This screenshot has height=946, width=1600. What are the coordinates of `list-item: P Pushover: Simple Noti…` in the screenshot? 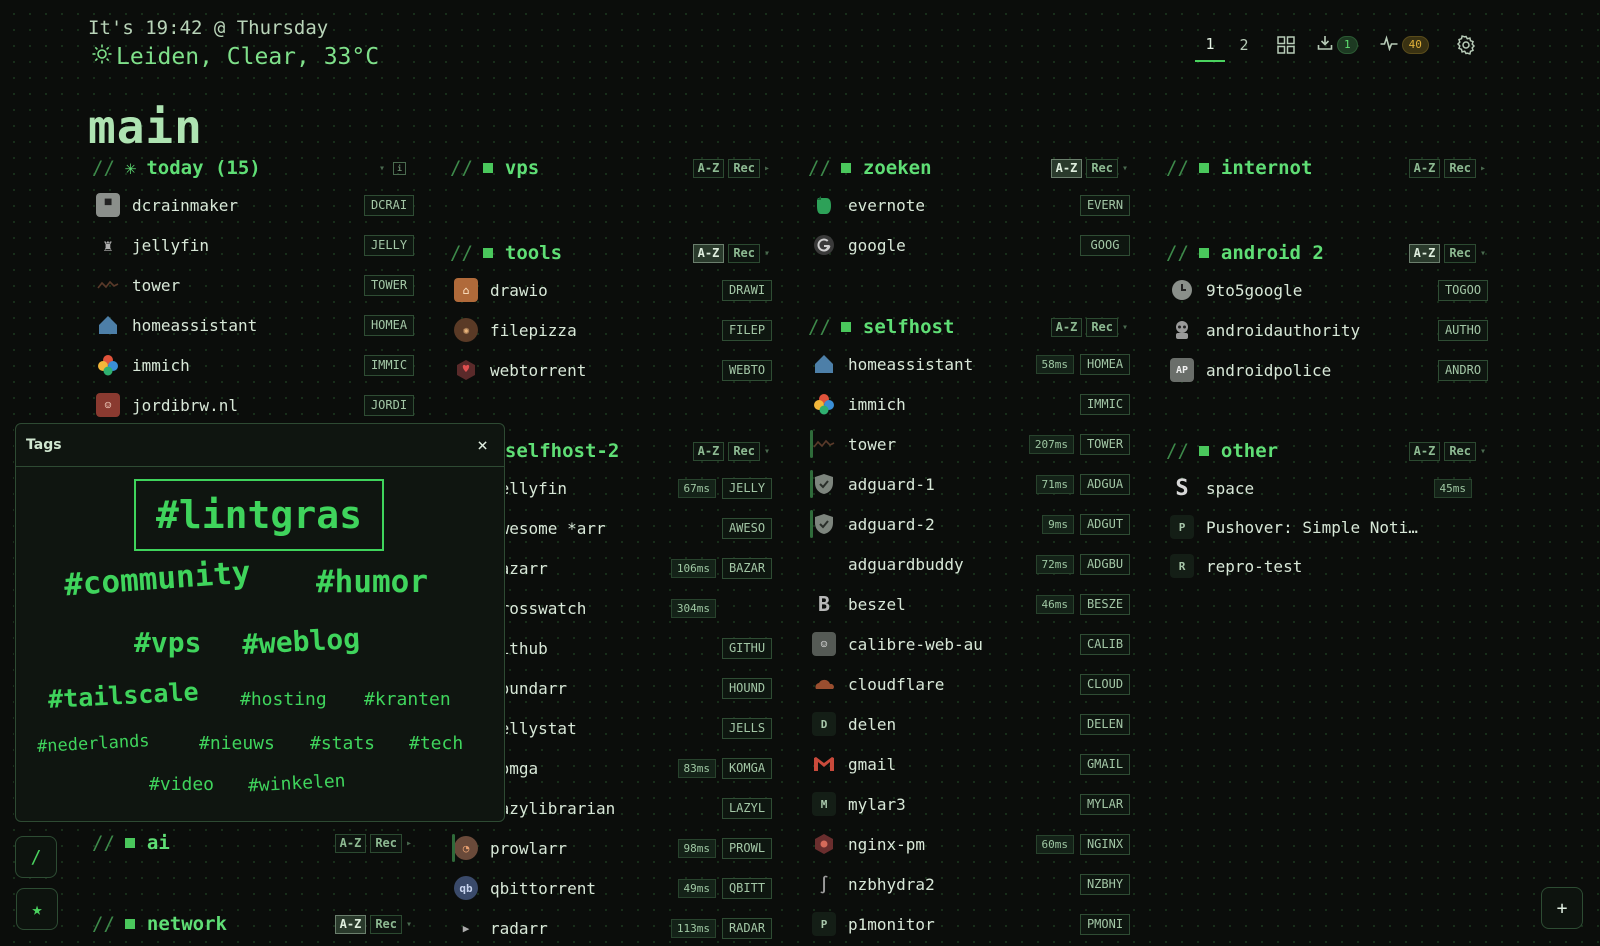 It's located at (1329, 527).